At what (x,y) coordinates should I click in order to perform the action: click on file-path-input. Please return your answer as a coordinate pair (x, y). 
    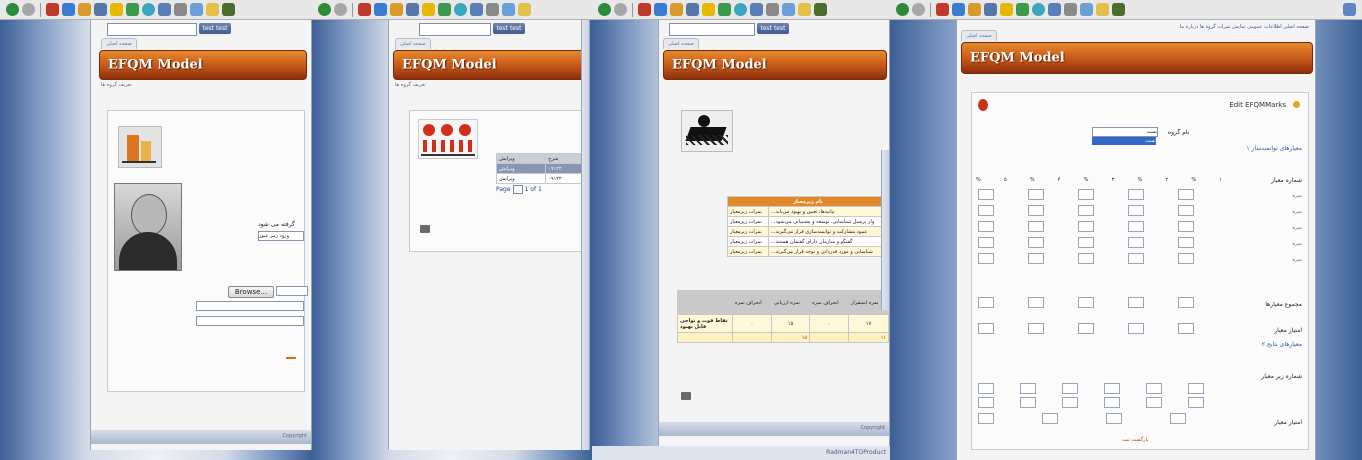
    Looking at the image, I should click on (292, 291).